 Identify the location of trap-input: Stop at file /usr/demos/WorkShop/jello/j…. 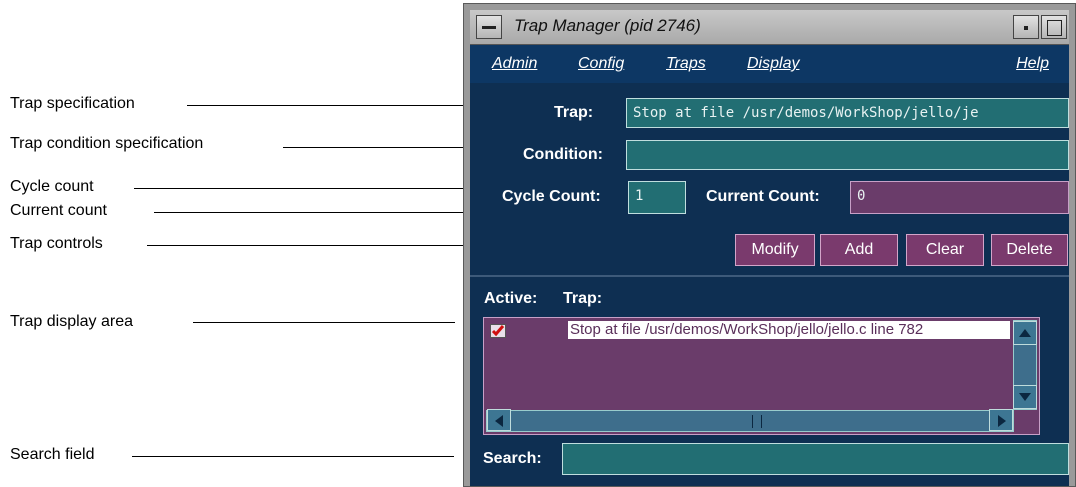
(847, 113).